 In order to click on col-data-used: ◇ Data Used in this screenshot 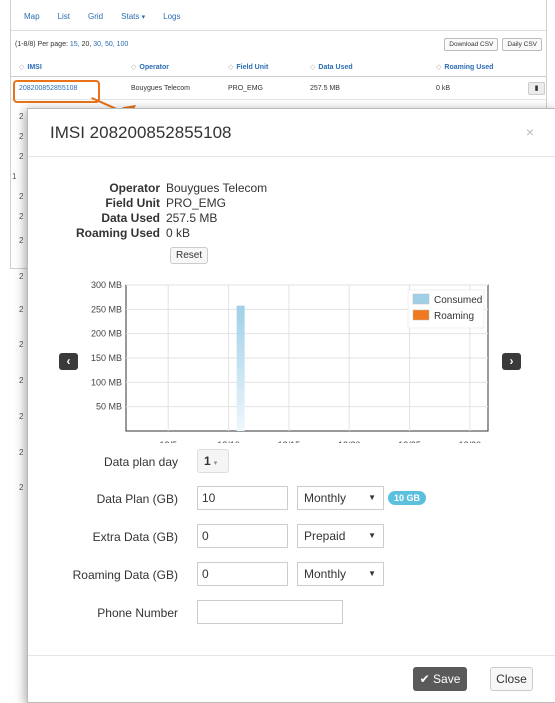, I will do `click(373, 67)`.